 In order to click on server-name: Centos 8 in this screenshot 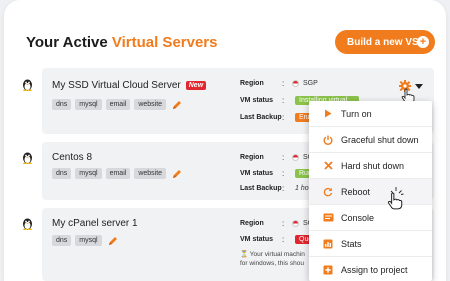, I will do `click(72, 157)`.